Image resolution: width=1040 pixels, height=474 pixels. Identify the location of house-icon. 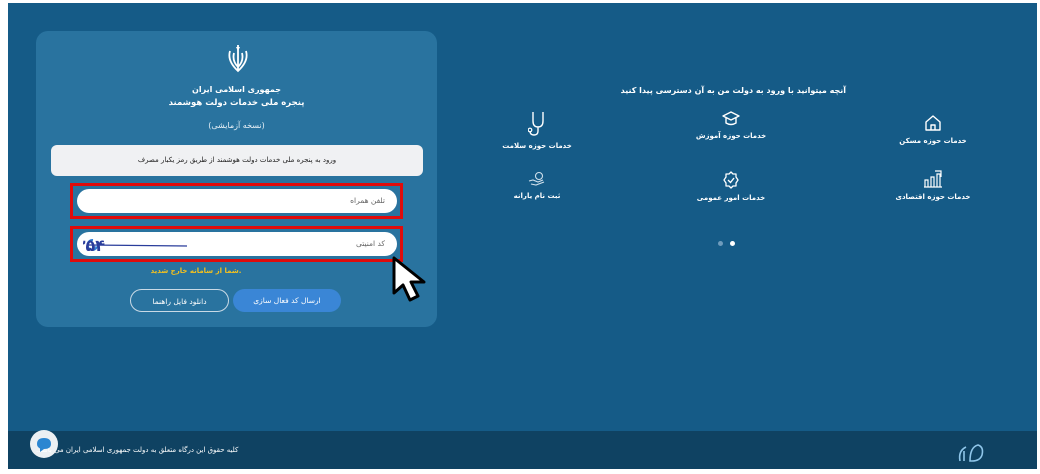
(933, 123).